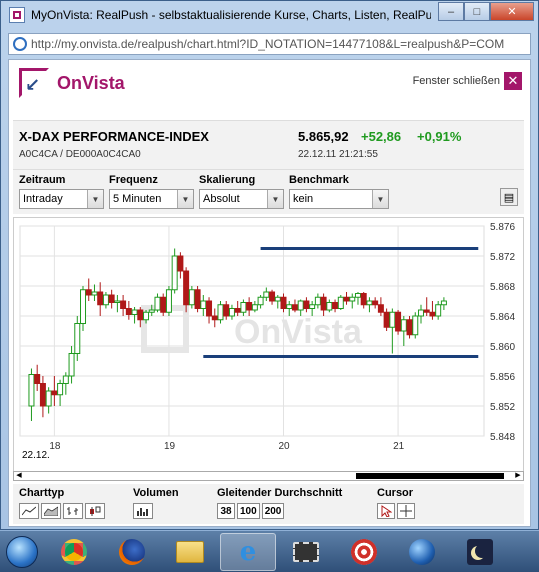  Describe the element at coordinates (339, 199) in the screenshot. I see `benchmark-select: kein ▼` at that location.